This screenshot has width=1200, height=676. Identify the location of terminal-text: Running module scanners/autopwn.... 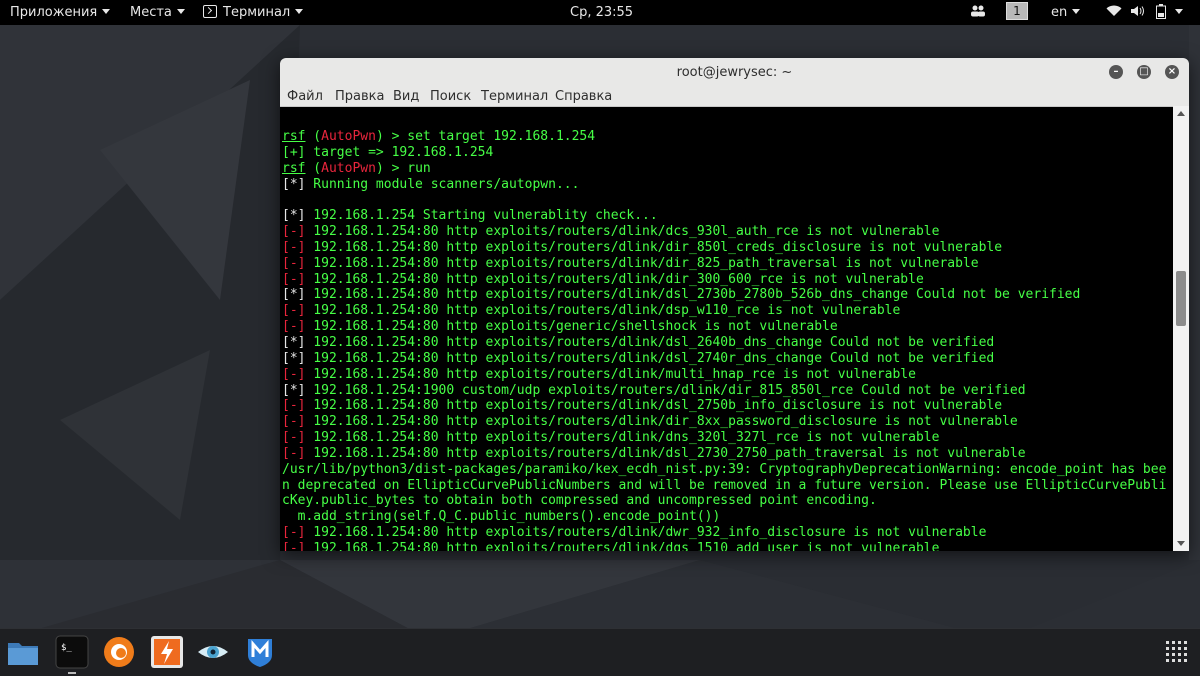
(442, 184).